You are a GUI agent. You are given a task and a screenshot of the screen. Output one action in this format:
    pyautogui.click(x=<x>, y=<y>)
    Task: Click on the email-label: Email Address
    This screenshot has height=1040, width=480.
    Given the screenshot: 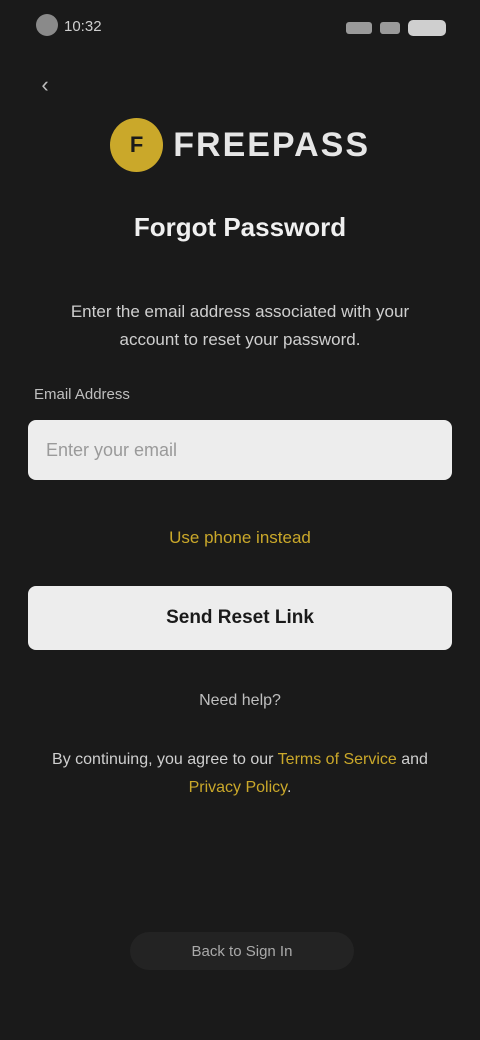 What is the action you would take?
    pyautogui.click(x=82, y=394)
    